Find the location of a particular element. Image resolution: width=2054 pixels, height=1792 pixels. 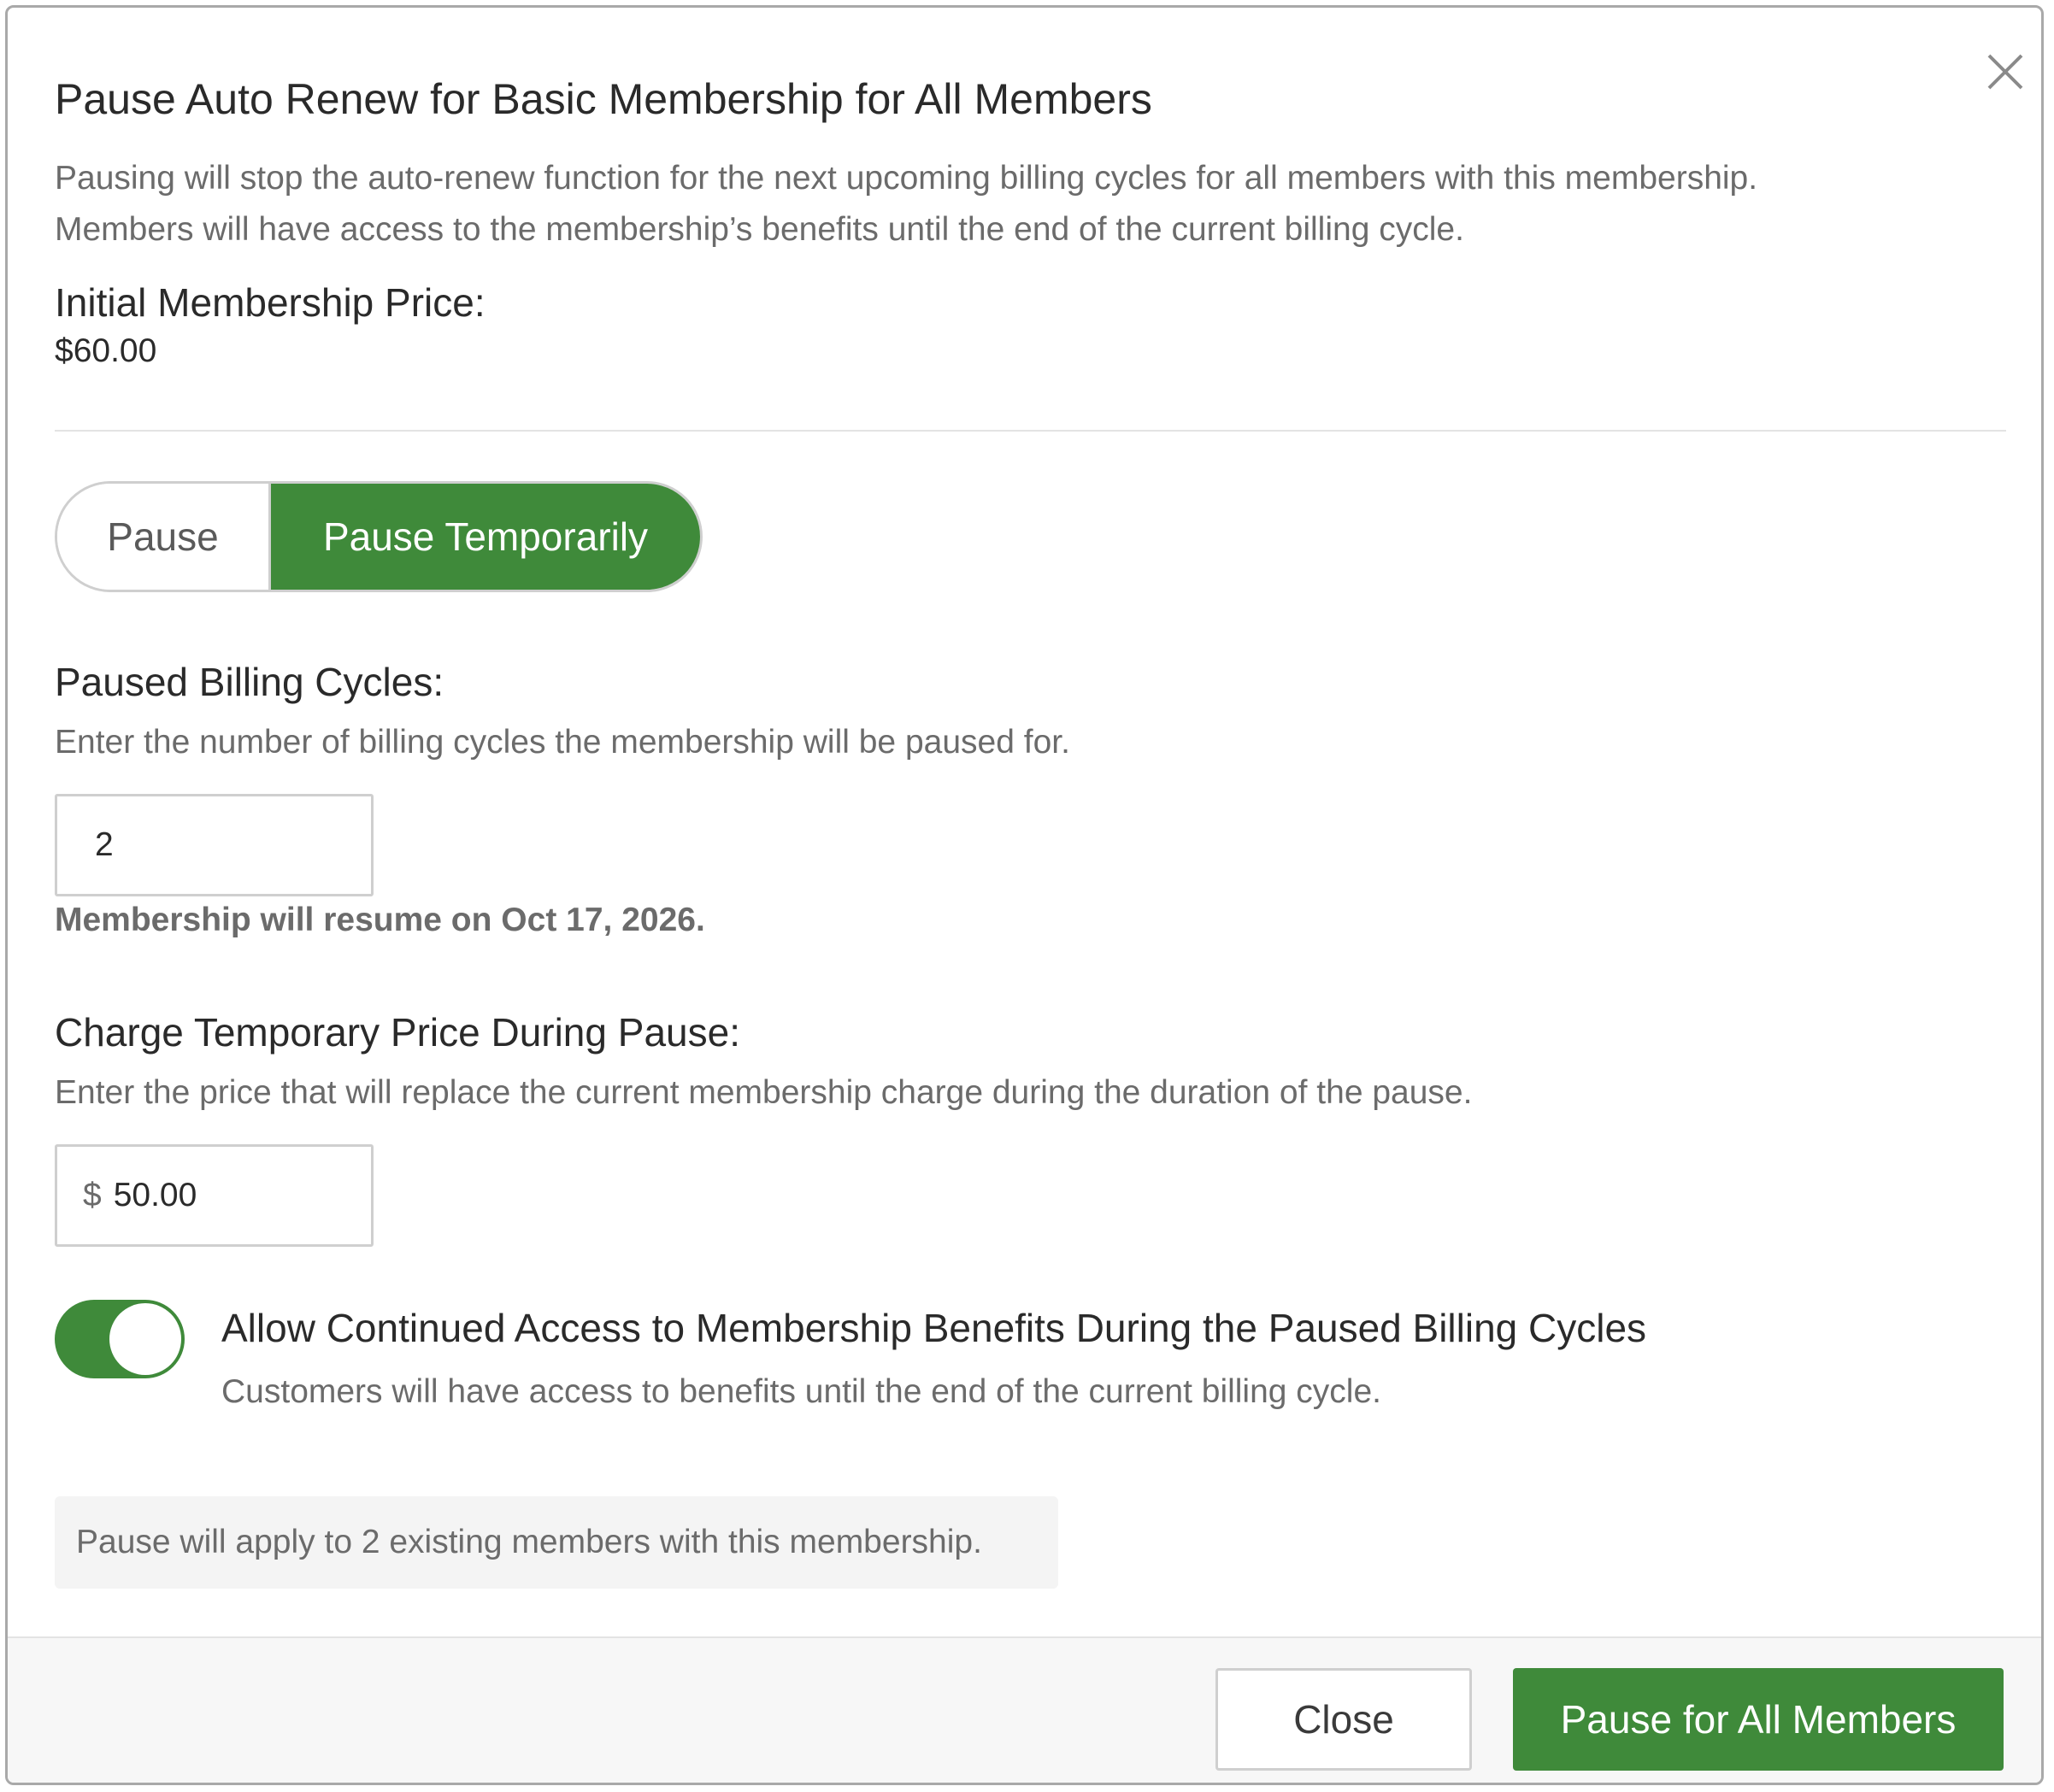

initial-price-value: $60.00 is located at coordinates (106, 350).